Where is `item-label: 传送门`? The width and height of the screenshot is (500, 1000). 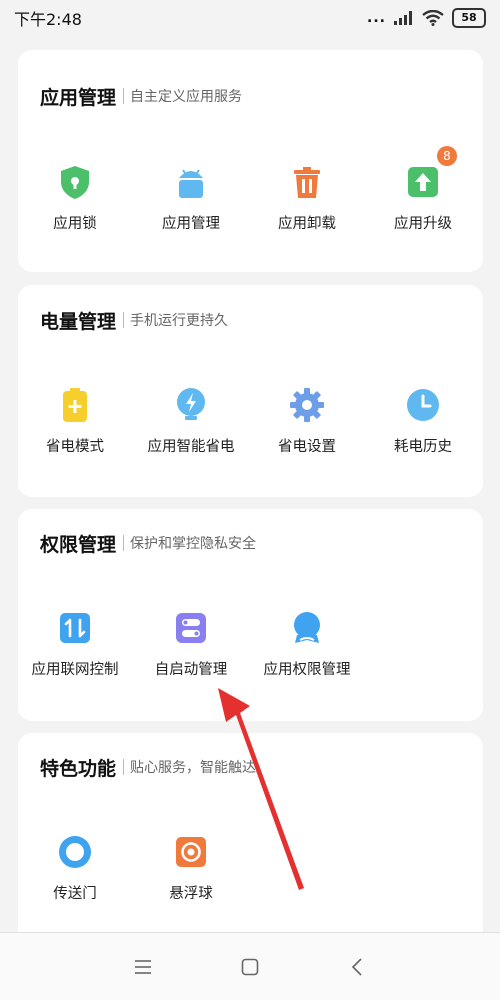
item-label: 传送门 is located at coordinates (75, 894).